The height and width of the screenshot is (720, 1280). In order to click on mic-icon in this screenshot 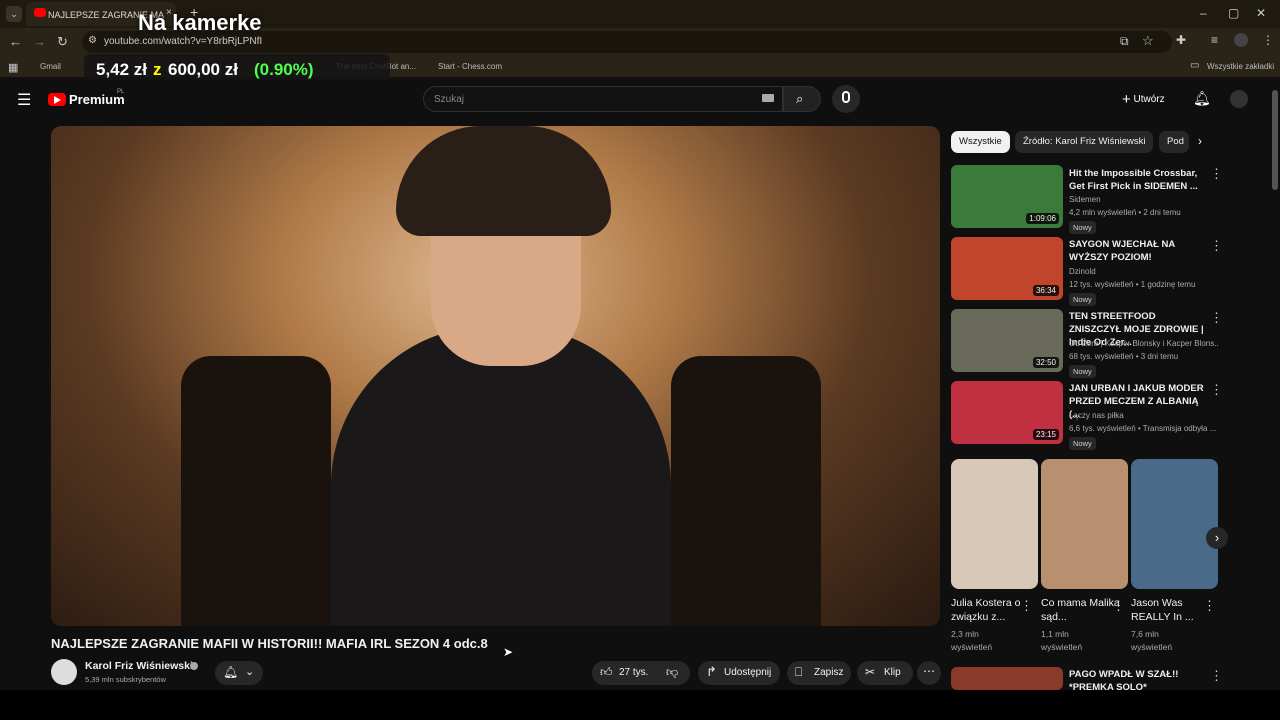, I will do `click(846, 97)`.